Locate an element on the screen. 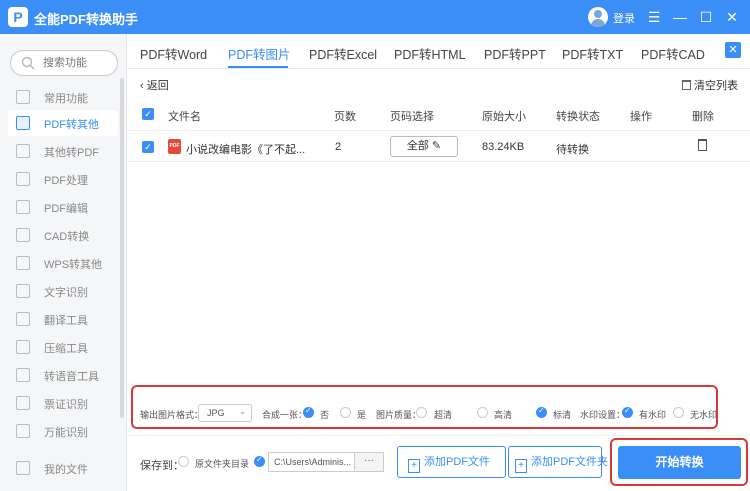 Image resolution: width=750 pixels, height=491 pixels. table-header: ✓ 文件名 页数 页码选择 原始大小 转换状态 操作 删除 is located at coordinates (439, 114).